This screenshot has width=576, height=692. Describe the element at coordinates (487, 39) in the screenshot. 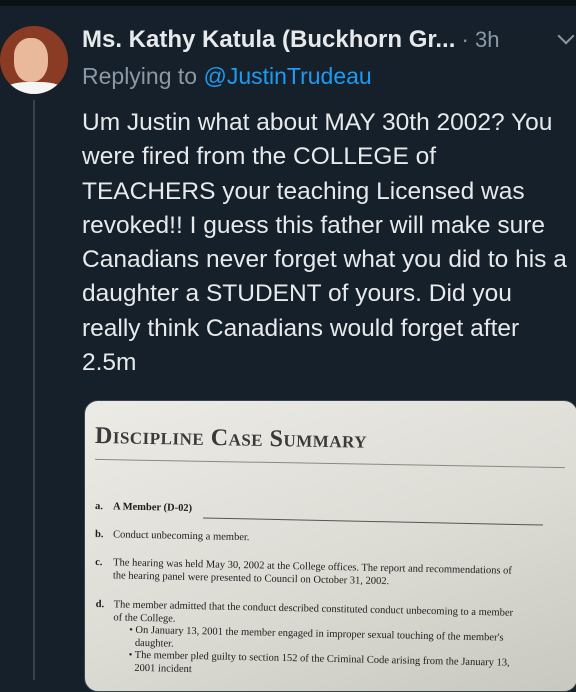

I see `tweet-time: 3h` at that location.